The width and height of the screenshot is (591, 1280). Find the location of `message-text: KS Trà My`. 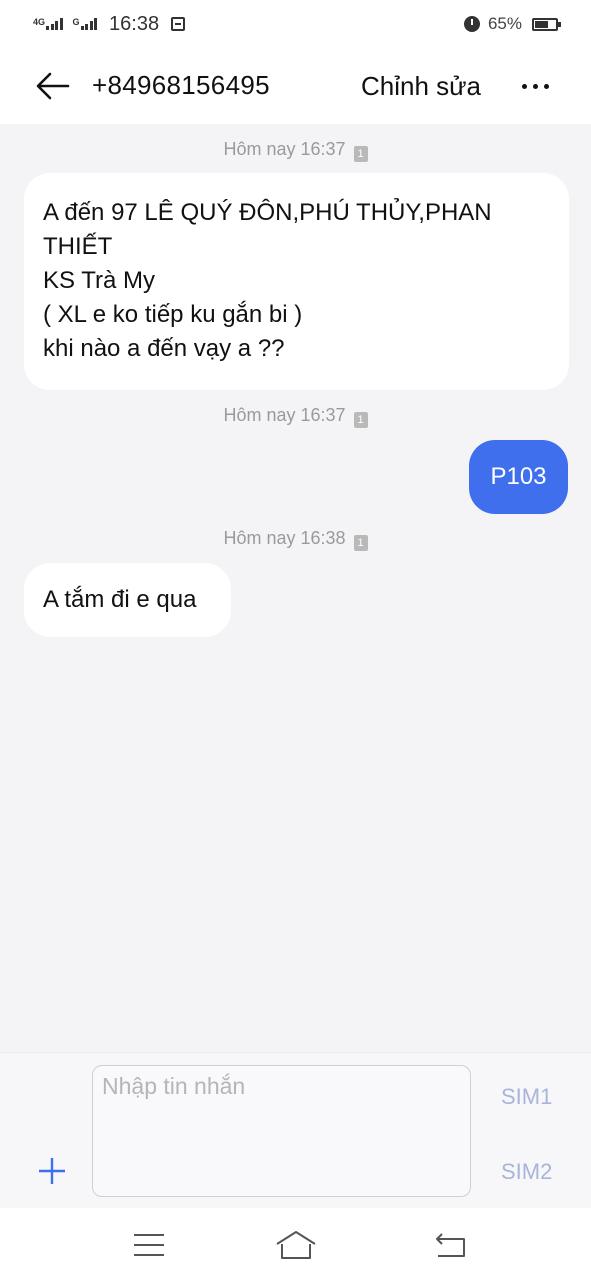

message-text: KS Trà My is located at coordinates (99, 280).